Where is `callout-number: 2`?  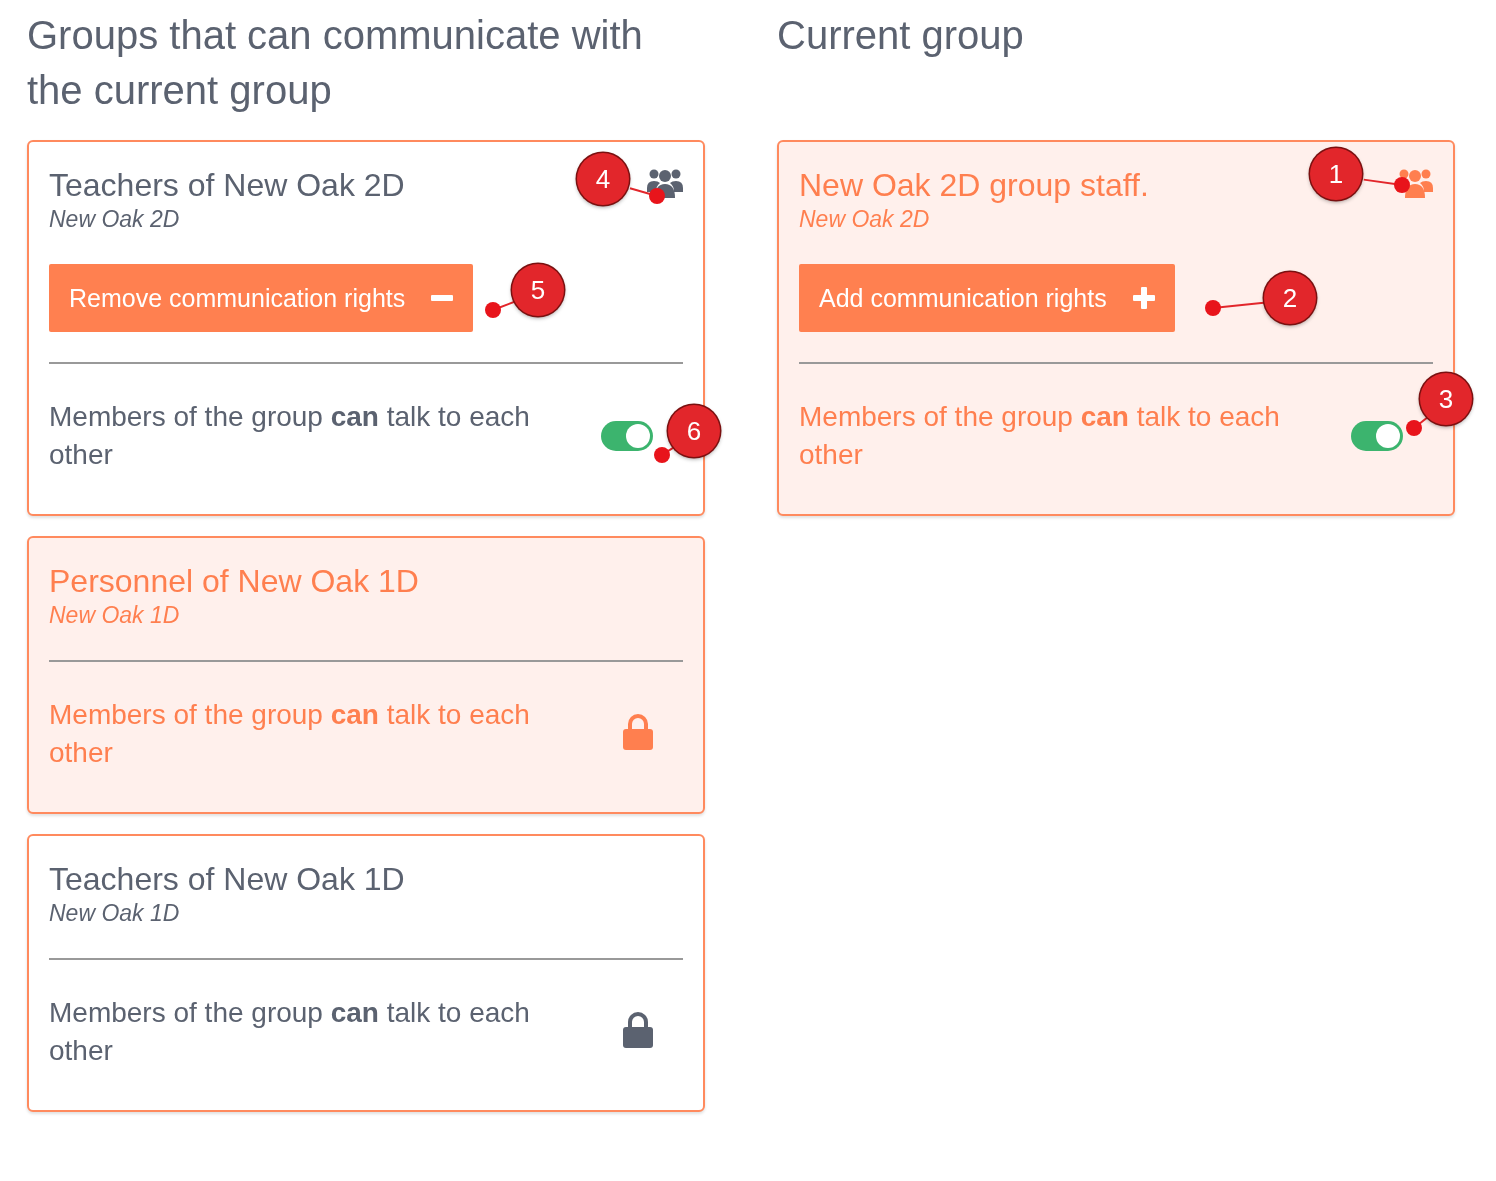 callout-number: 2 is located at coordinates (1290, 298).